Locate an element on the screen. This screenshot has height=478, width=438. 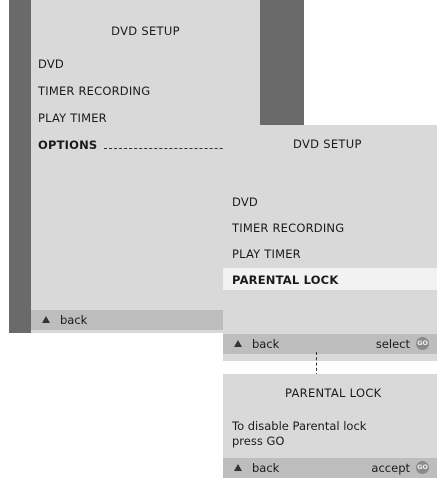
left-side-bar is located at coordinates (20, 166).